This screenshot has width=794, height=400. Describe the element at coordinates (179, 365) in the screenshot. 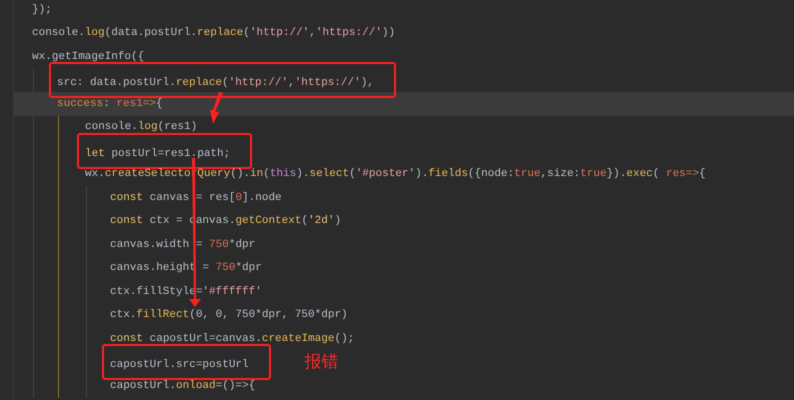

I see `code-line: capostUrl.src=postUrl` at that location.